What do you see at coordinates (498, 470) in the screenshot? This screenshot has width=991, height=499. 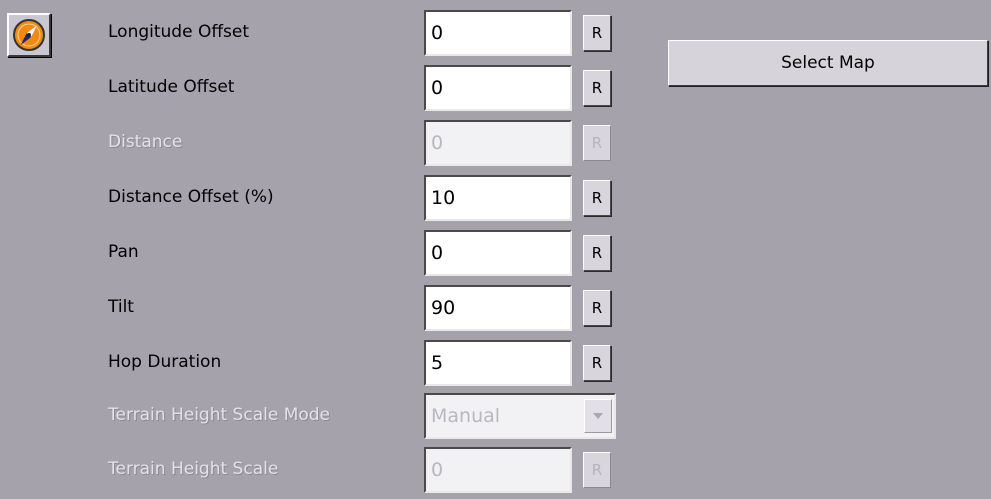 I see `terrain-height-scale-input: 0` at bounding box center [498, 470].